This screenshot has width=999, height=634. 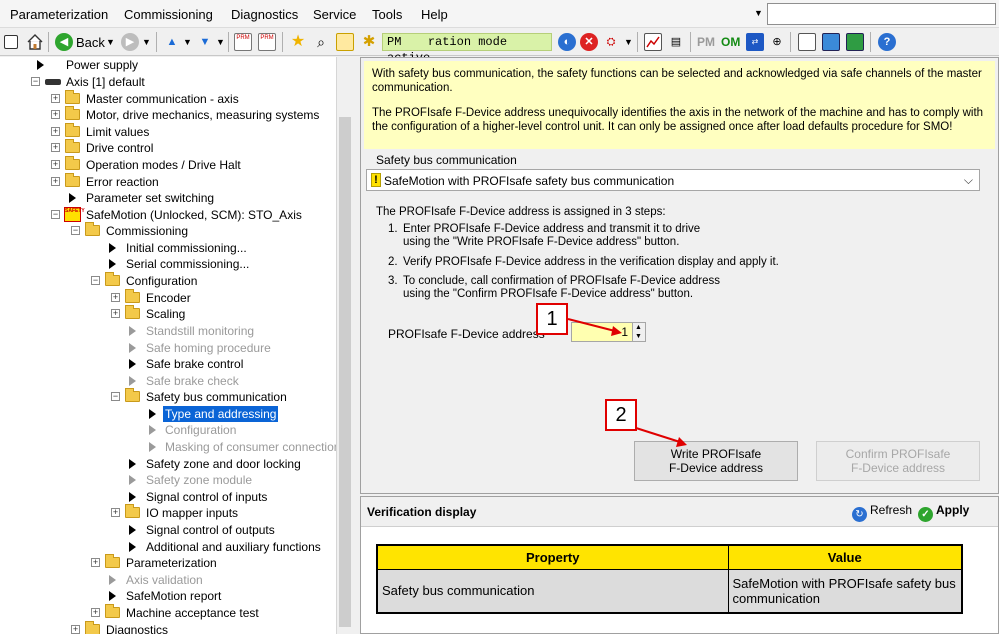 What do you see at coordinates (755, 42) in the screenshot?
I see `network-icon: ⇄` at bounding box center [755, 42].